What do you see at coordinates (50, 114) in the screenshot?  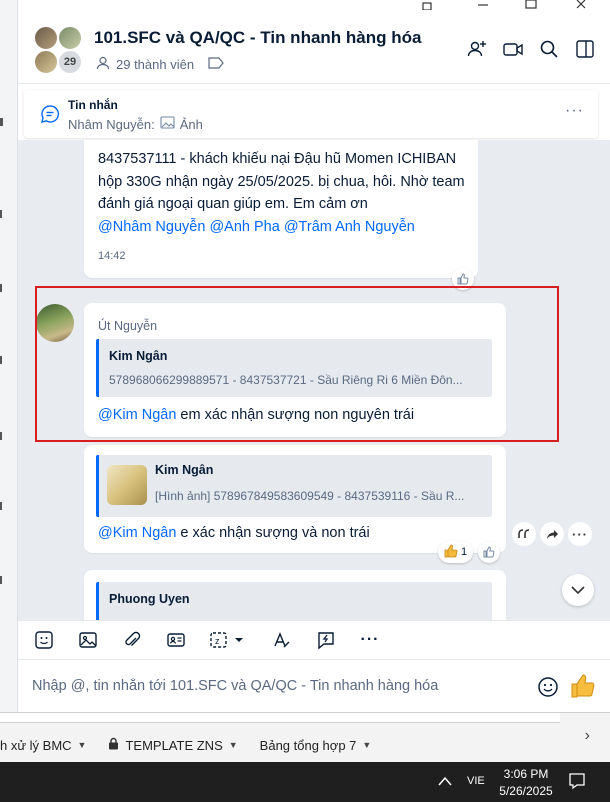 I see `chat-bubble-icon` at bounding box center [50, 114].